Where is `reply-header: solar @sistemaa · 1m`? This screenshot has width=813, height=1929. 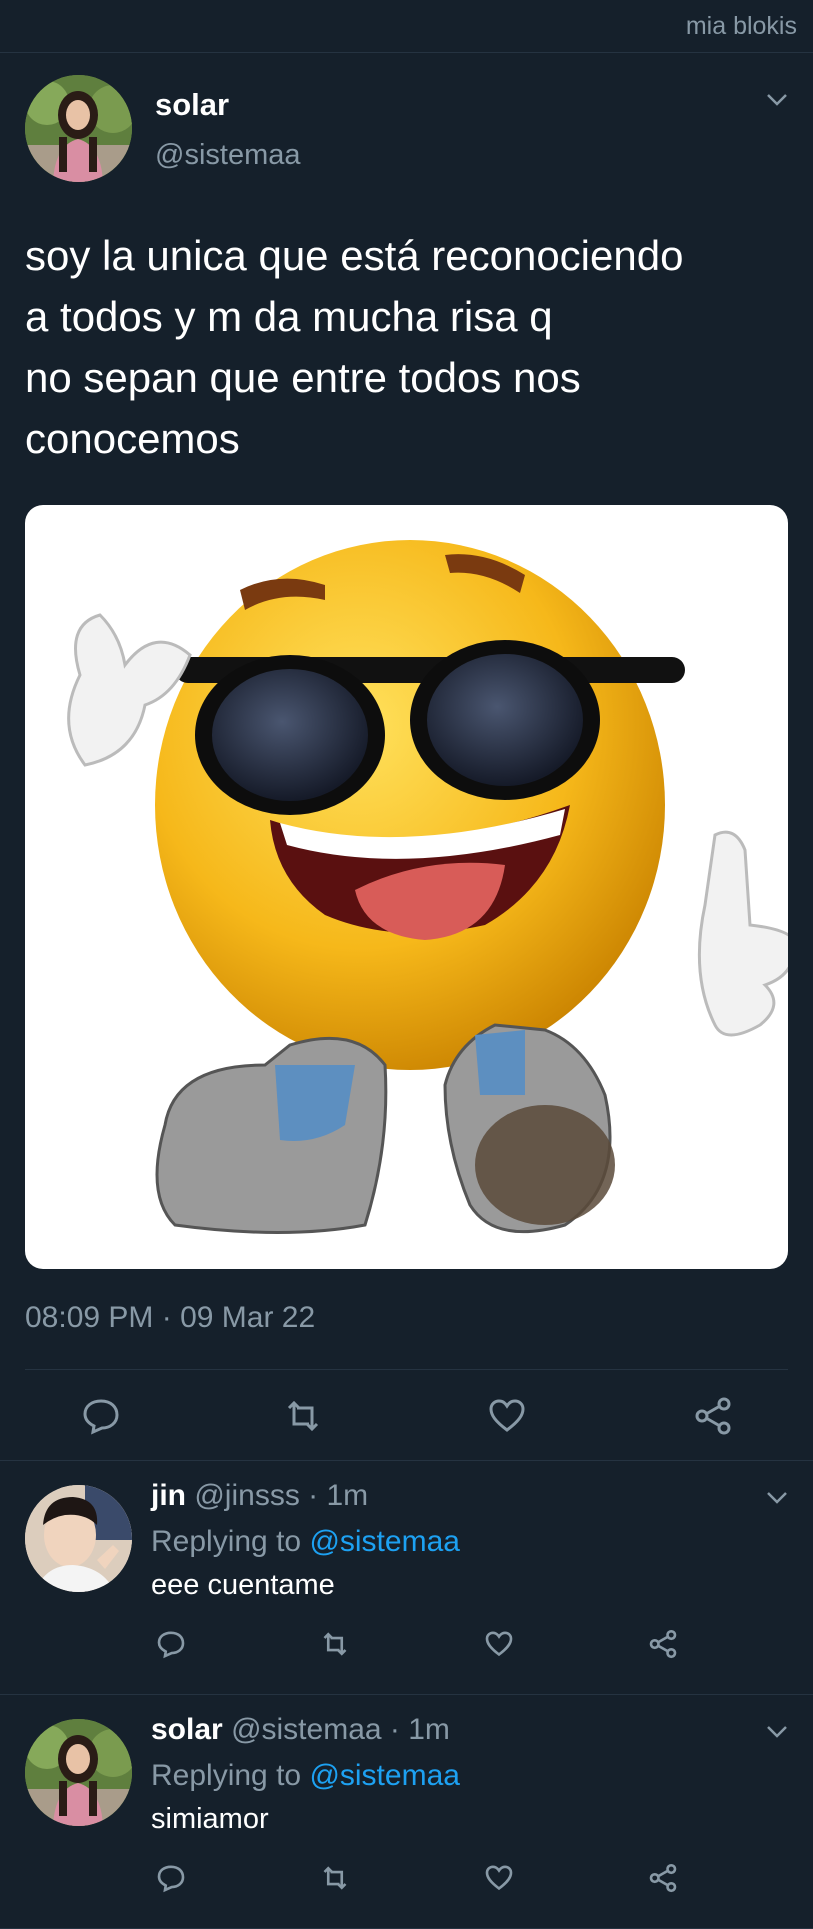 reply-header: solar @sistemaa · 1m is located at coordinates (300, 1729).